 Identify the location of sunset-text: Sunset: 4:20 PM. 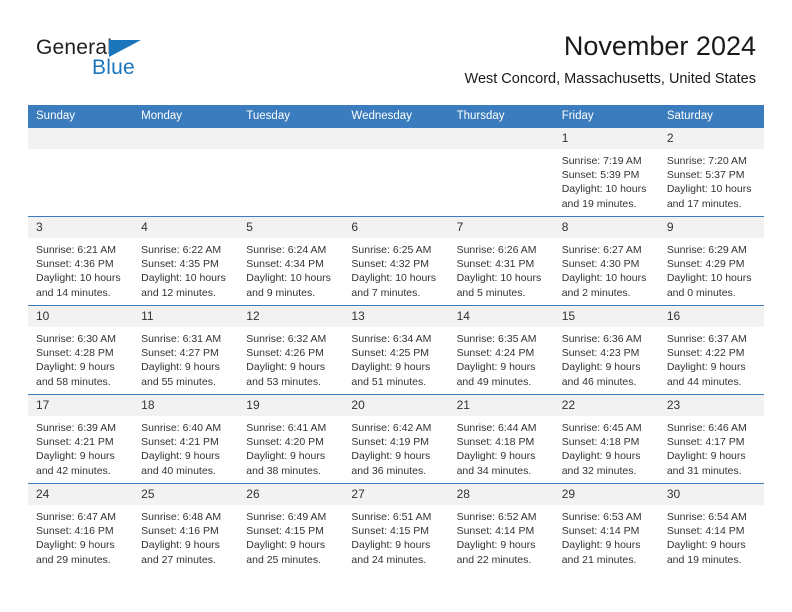
(285, 442).